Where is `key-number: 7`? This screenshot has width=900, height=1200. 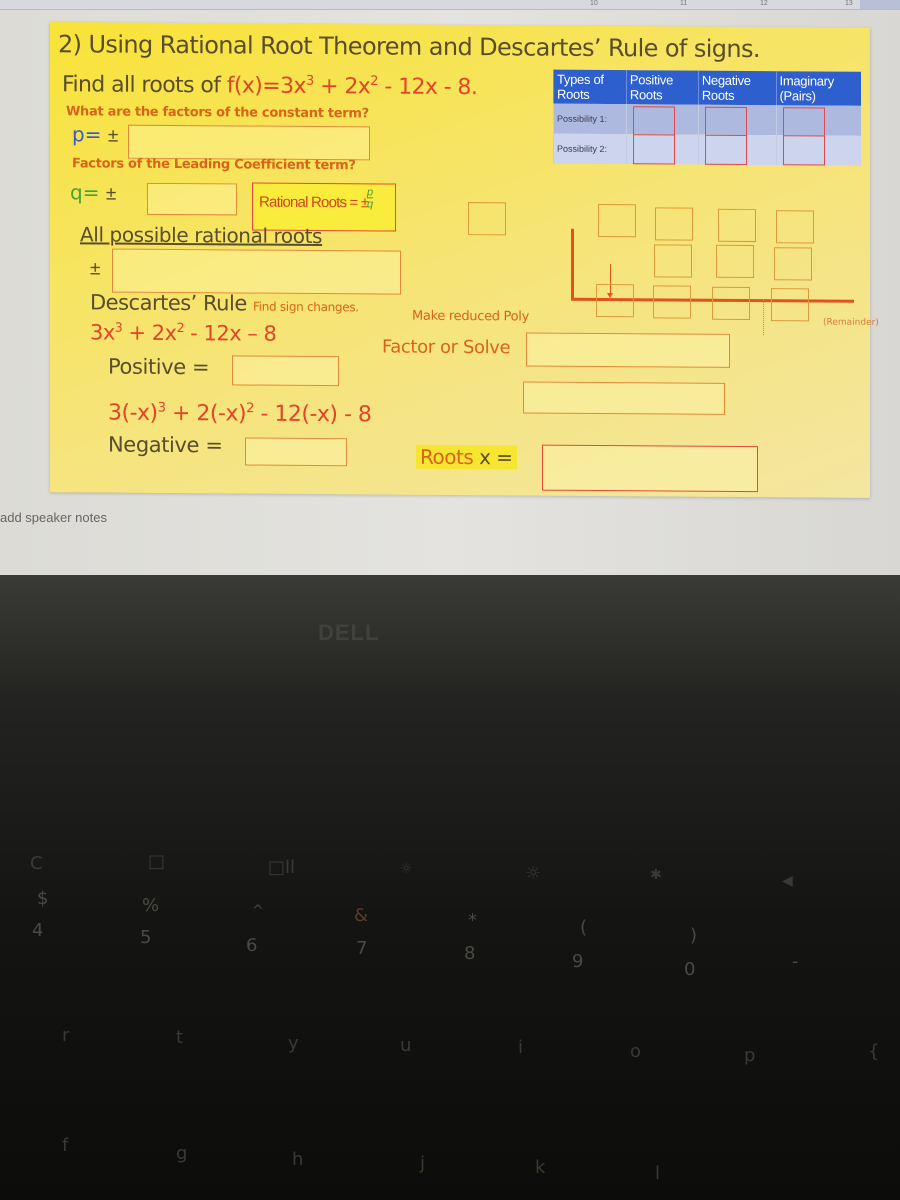 key-number: 7 is located at coordinates (362, 948).